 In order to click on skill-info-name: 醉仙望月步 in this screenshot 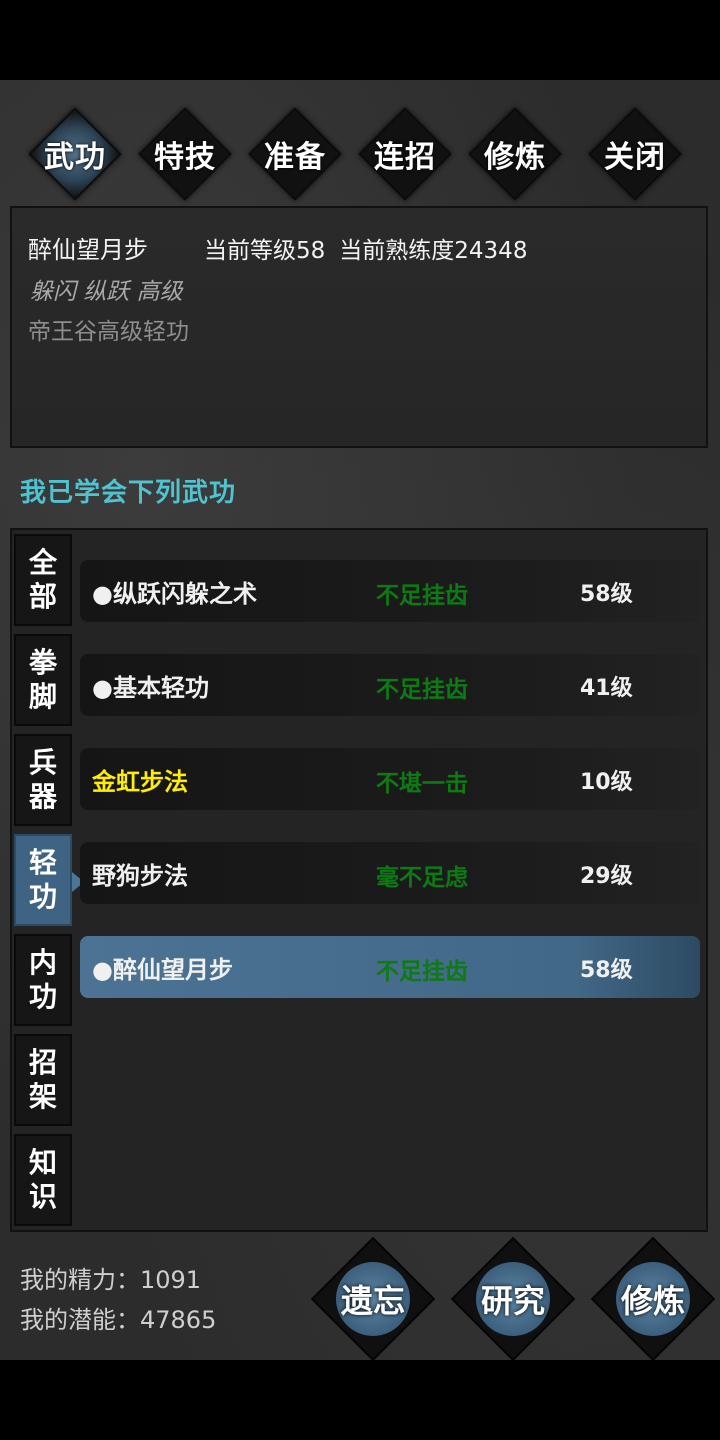, I will do `click(88, 250)`.